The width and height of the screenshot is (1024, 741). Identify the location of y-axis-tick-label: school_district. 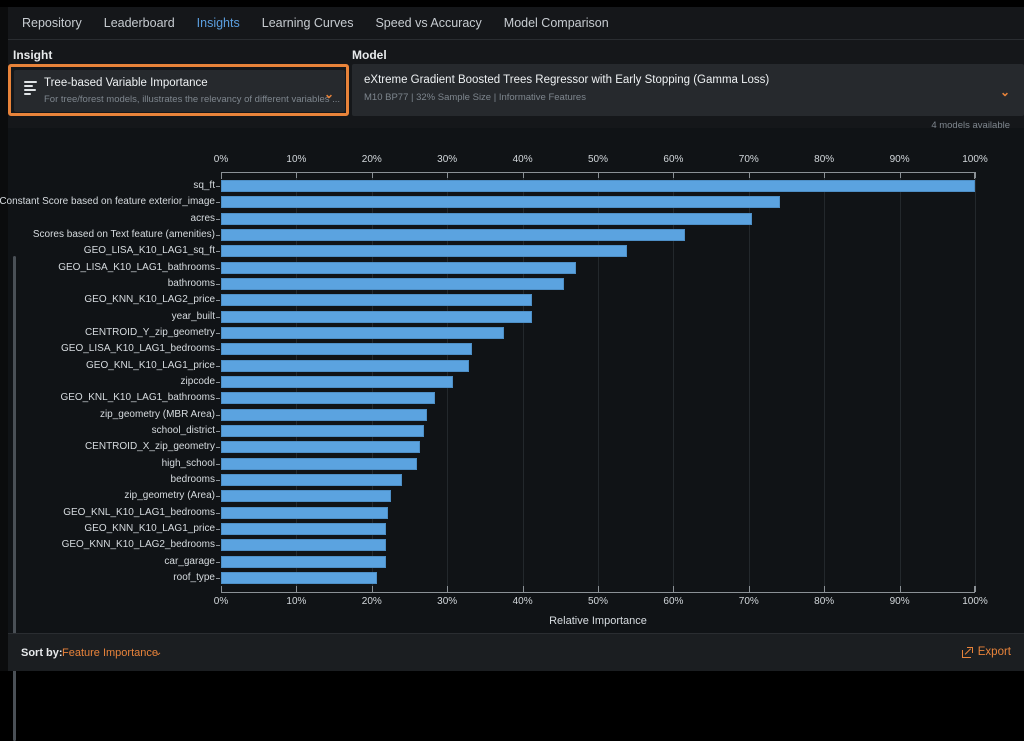
(183, 430).